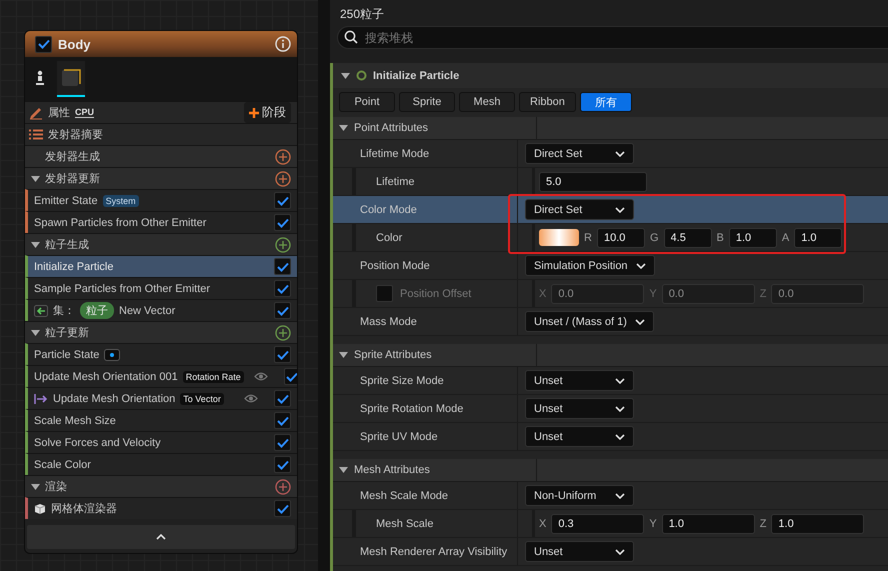  I want to click on property-row: Mesh Scale X 0.3 Y 1.0 Z 1.0, so click(610, 524).